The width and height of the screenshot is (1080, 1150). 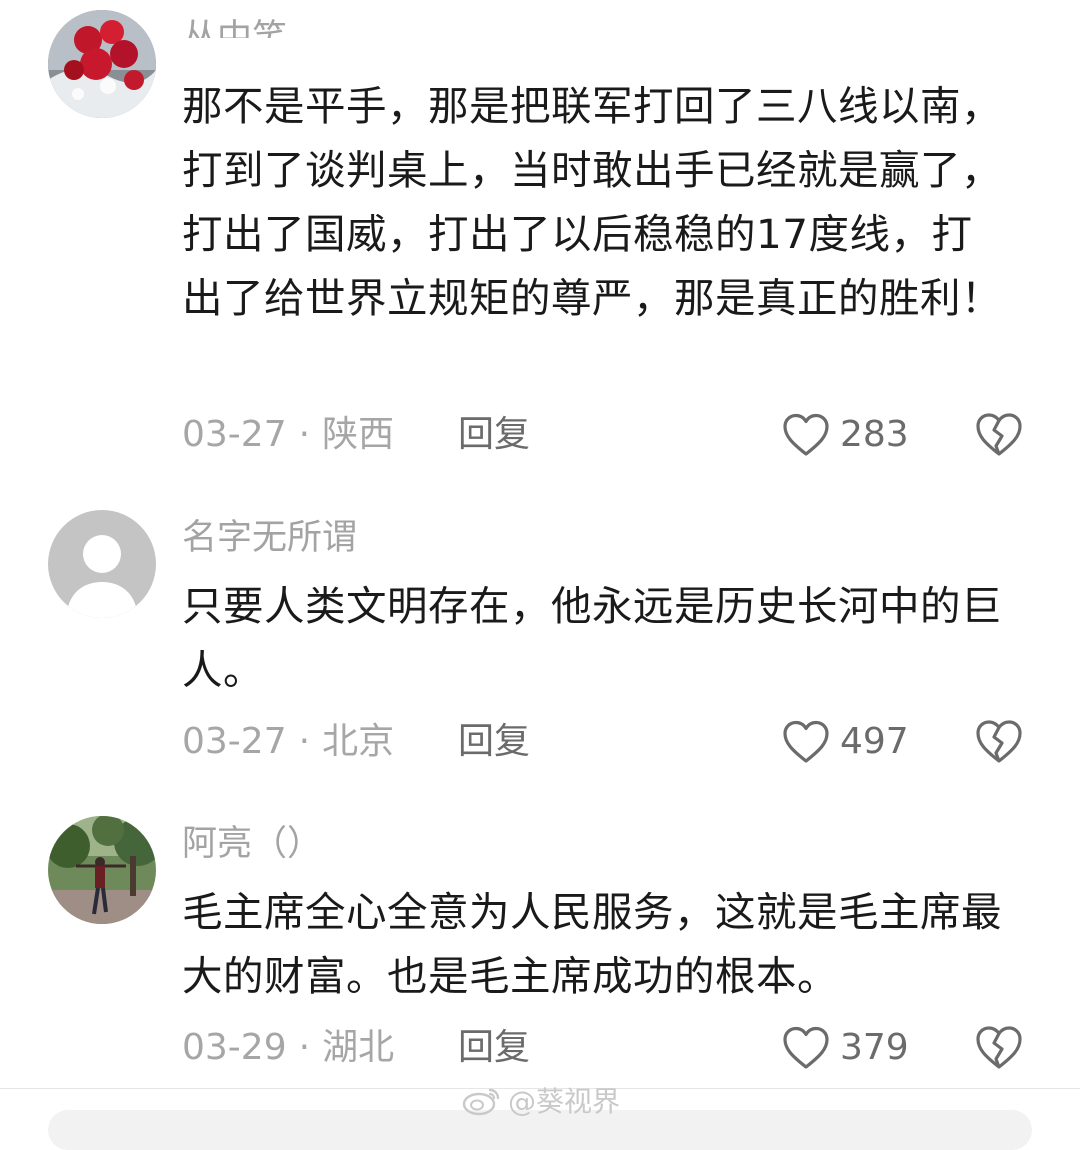 I want to click on watermark: @葵视界, so click(x=541, y=1100).